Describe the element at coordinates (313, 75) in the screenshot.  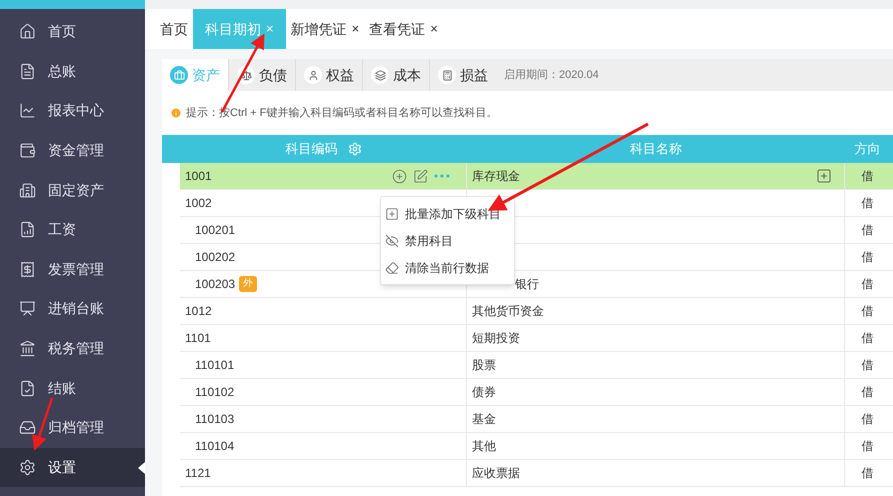
I see `person-icon` at that location.